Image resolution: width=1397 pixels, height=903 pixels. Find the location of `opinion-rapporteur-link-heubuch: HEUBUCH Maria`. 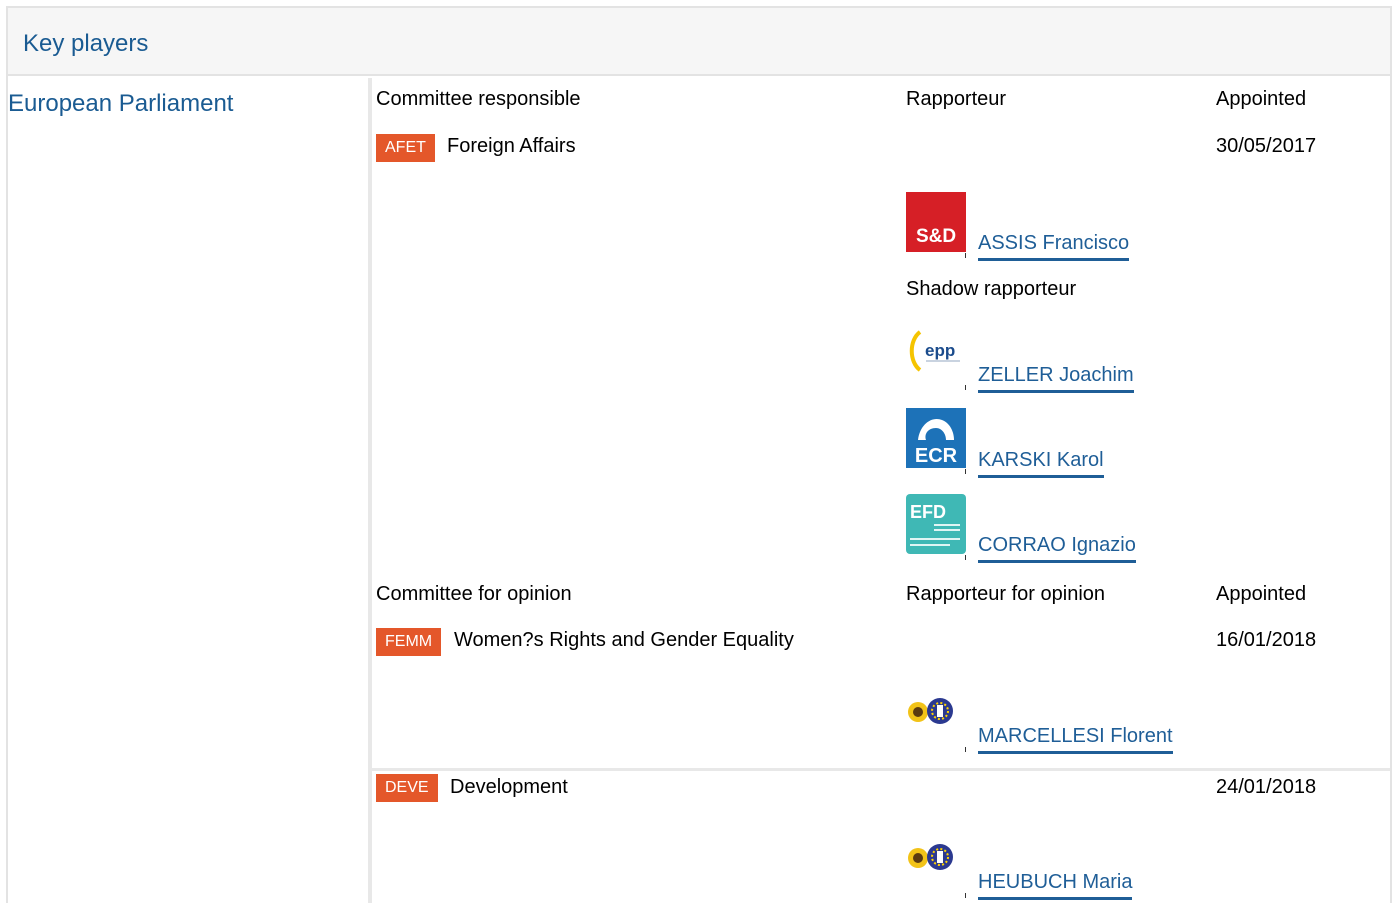

opinion-rapporteur-link-heubuch: HEUBUCH Maria is located at coordinates (1055, 885).